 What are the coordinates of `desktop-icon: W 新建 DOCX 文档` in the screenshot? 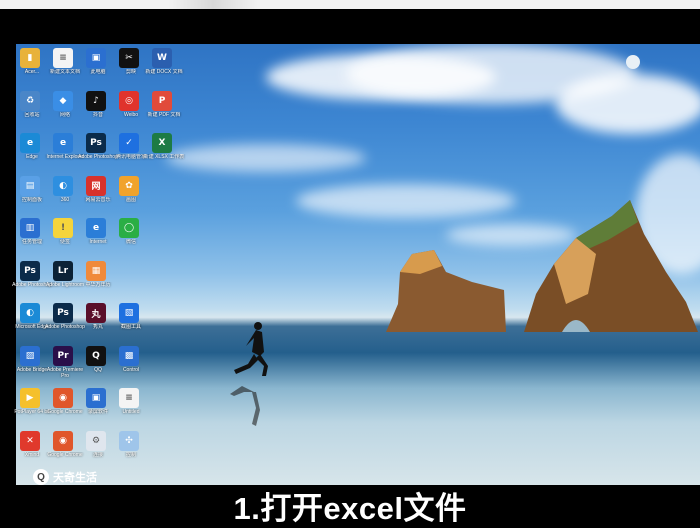 It's located at (164, 67).